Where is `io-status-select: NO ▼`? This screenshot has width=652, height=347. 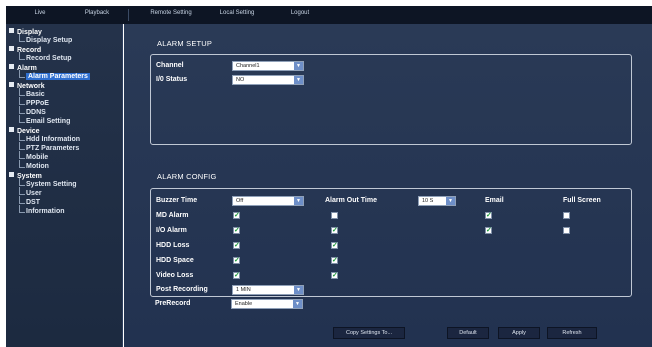 io-status-select: NO ▼ is located at coordinates (268, 80).